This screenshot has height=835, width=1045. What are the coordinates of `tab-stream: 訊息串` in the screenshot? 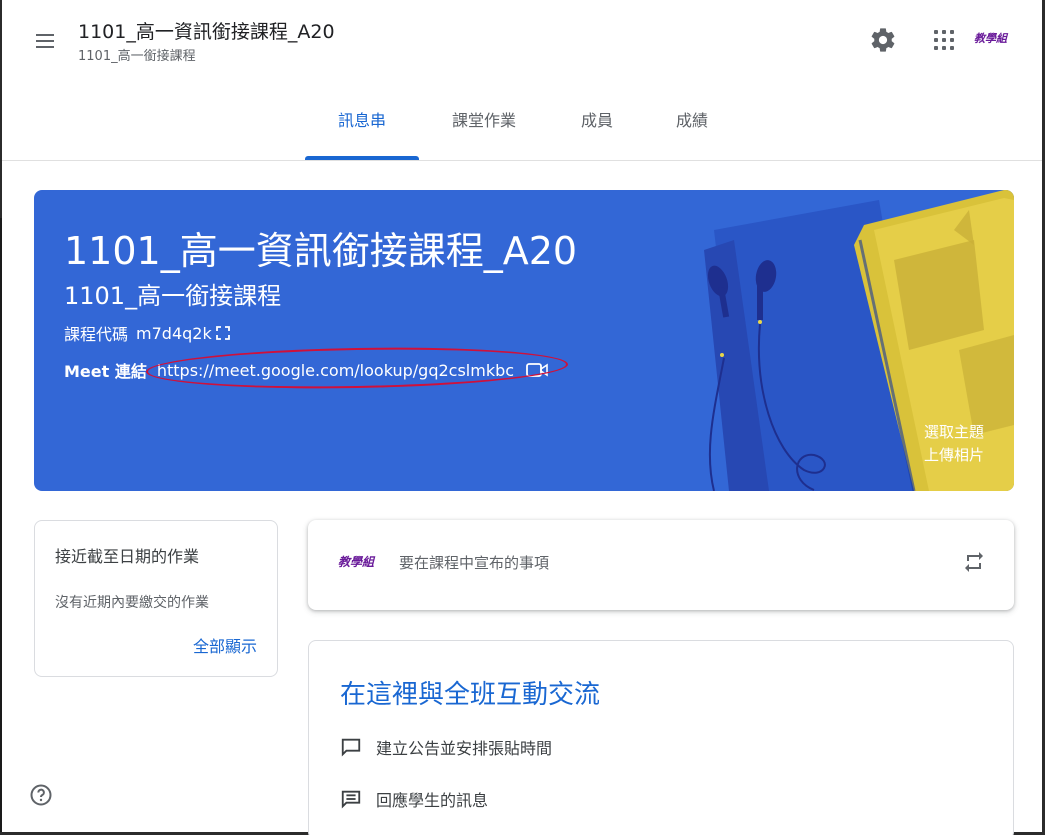 It's located at (362, 128).